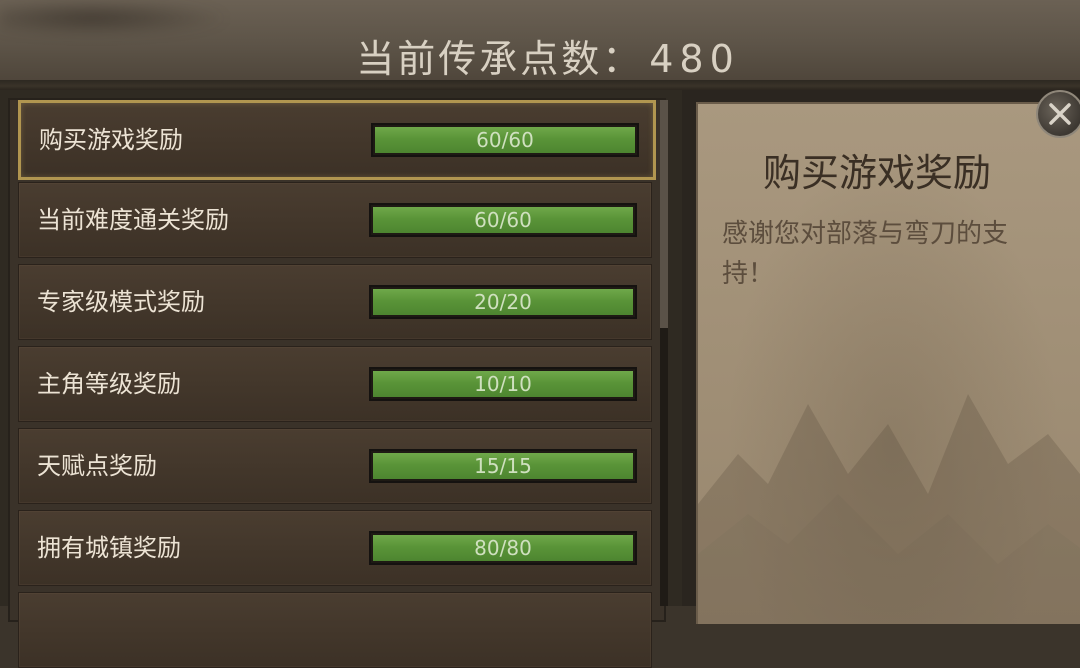  I want to click on legacy-points-value: 480, so click(694, 59).